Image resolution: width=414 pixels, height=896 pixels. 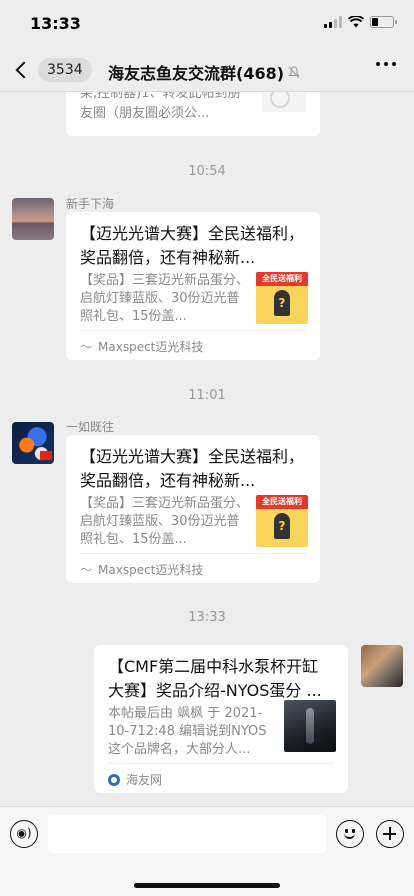 I want to click on back-chevron-icon, so click(x=24, y=70).